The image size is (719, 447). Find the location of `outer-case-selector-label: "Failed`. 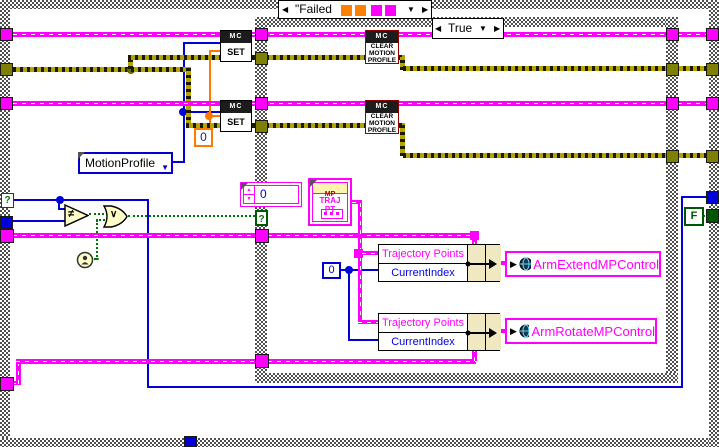

outer-case-selector-label: "Failed is located at coordinates (313, 9).